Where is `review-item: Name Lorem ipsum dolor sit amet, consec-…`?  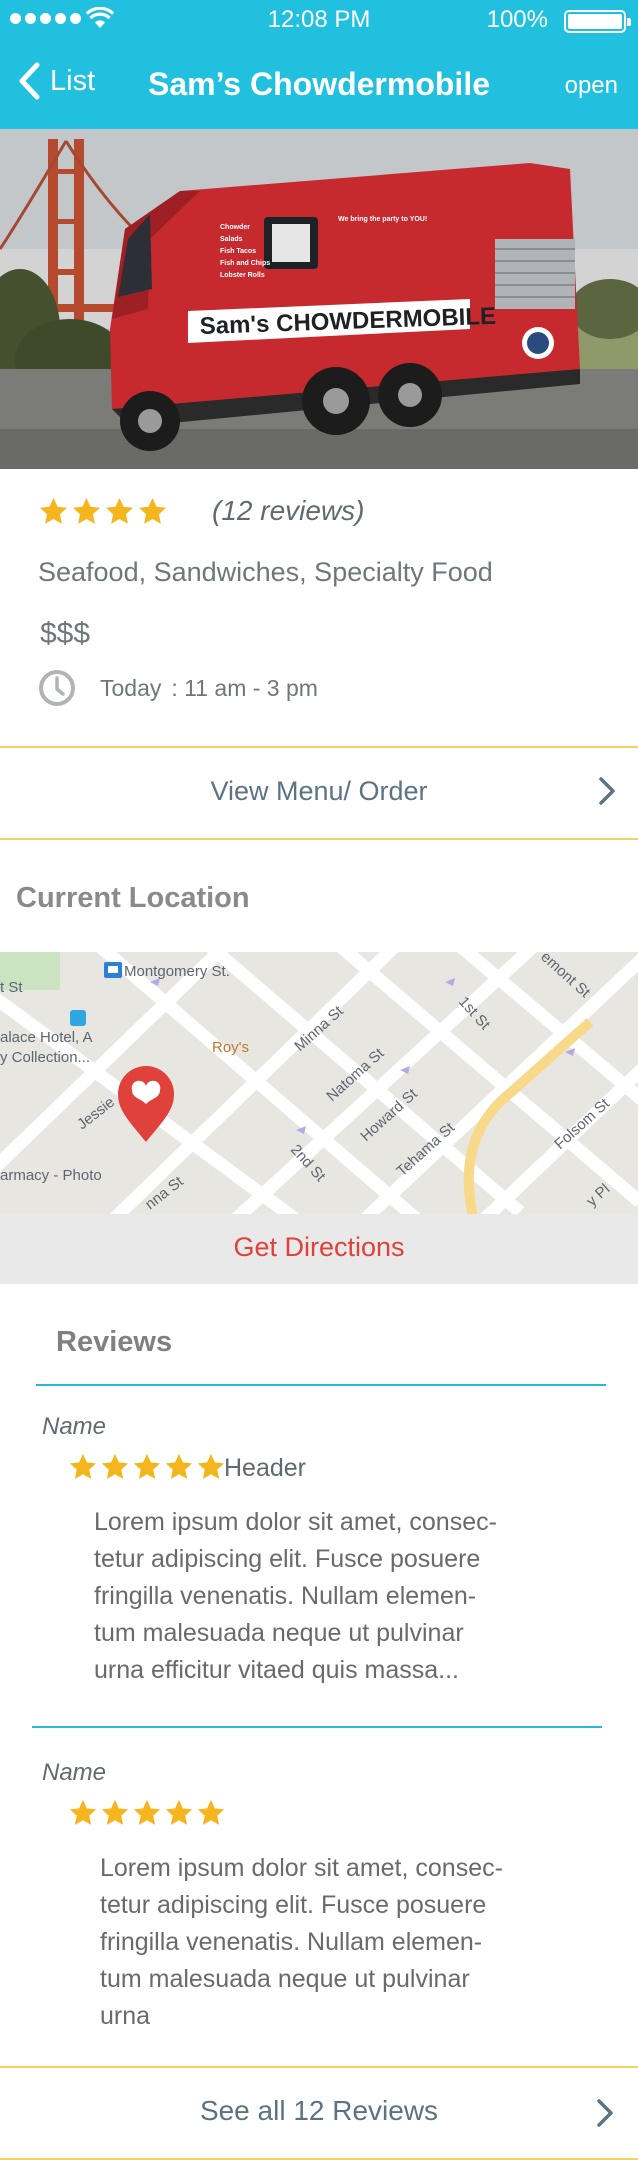 review-item: Name Lorem ipsum dolor sit amet, consec-… is located at coordinates (319, 1901).